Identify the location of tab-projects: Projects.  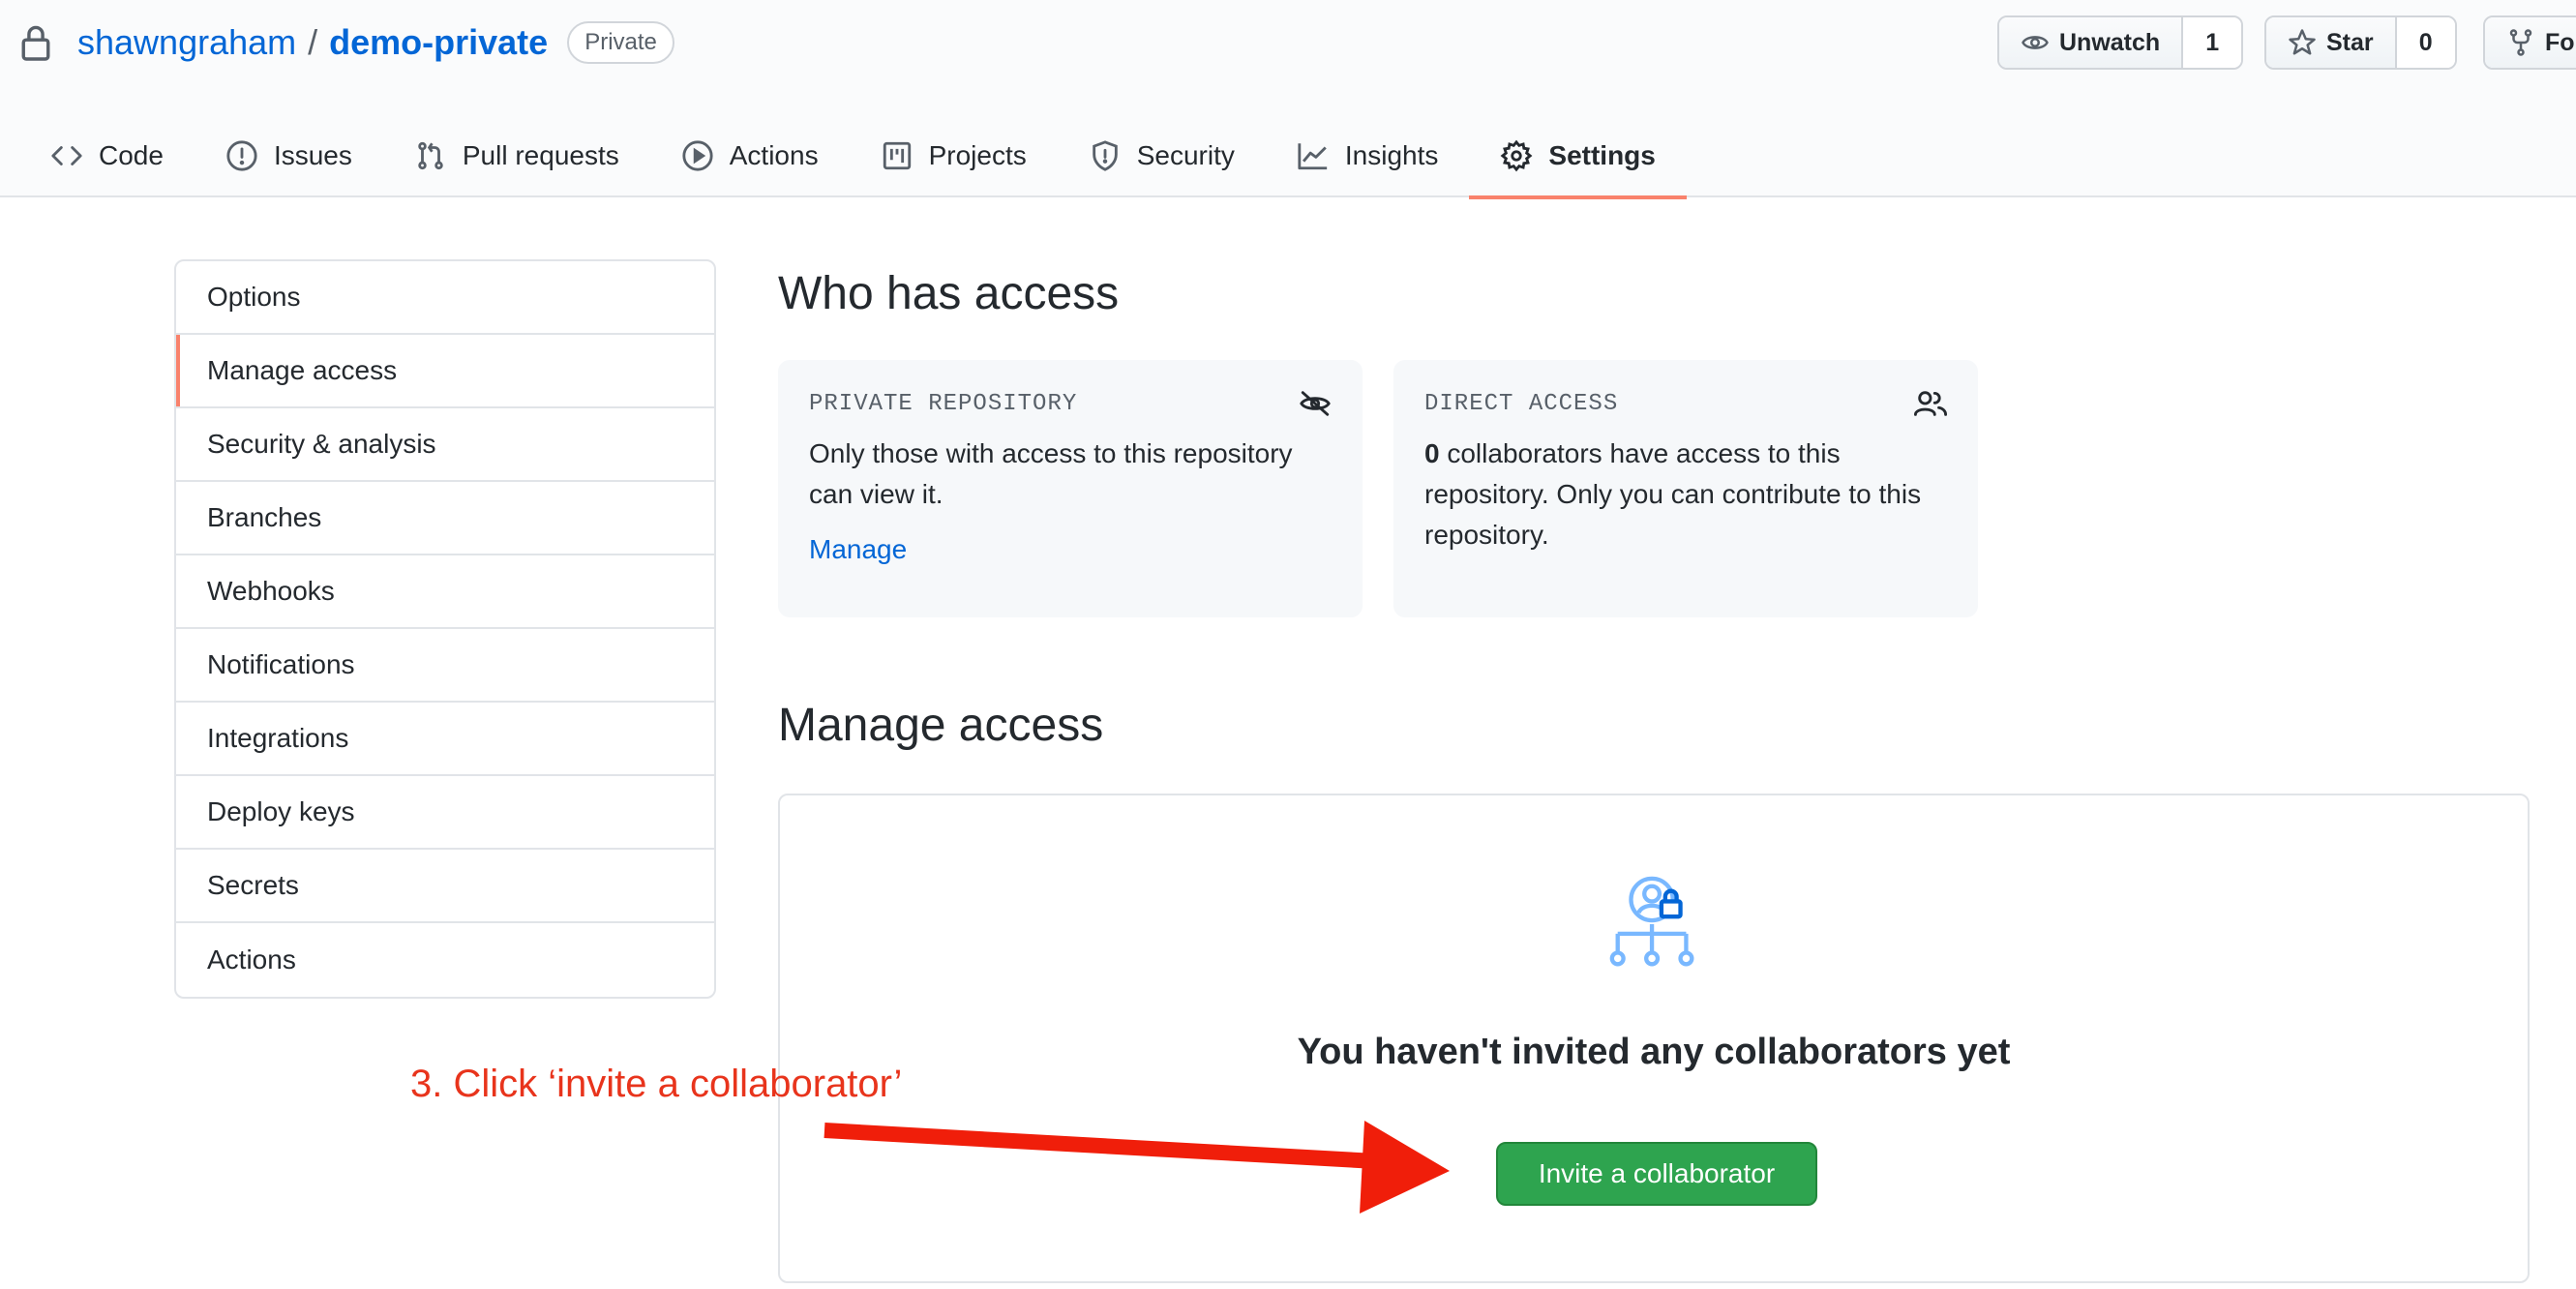
(954, 156).